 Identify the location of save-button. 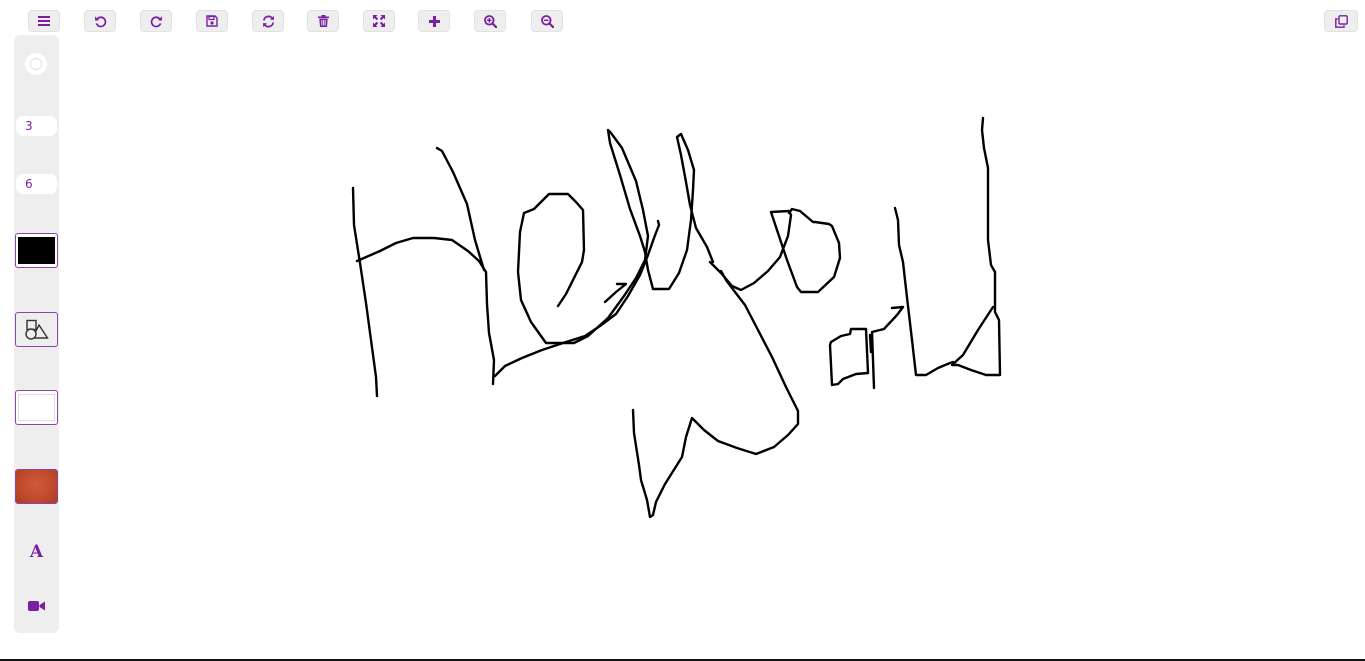
(212, 21).